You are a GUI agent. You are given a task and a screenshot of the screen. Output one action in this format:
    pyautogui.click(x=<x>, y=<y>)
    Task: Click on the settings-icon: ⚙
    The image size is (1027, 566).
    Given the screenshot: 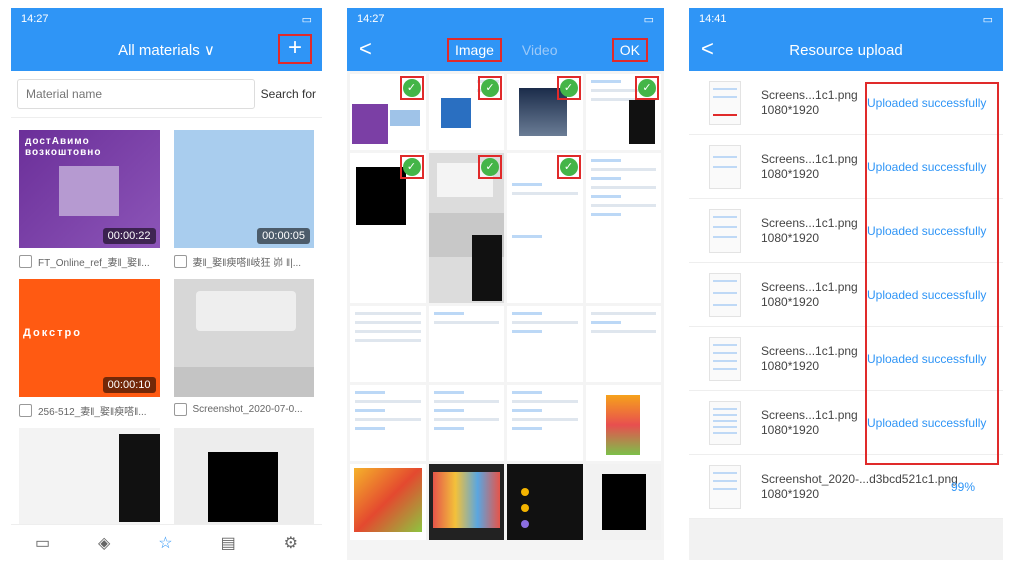 What is the action you would take?
    pyautogui.click(x=291, y=543)
    